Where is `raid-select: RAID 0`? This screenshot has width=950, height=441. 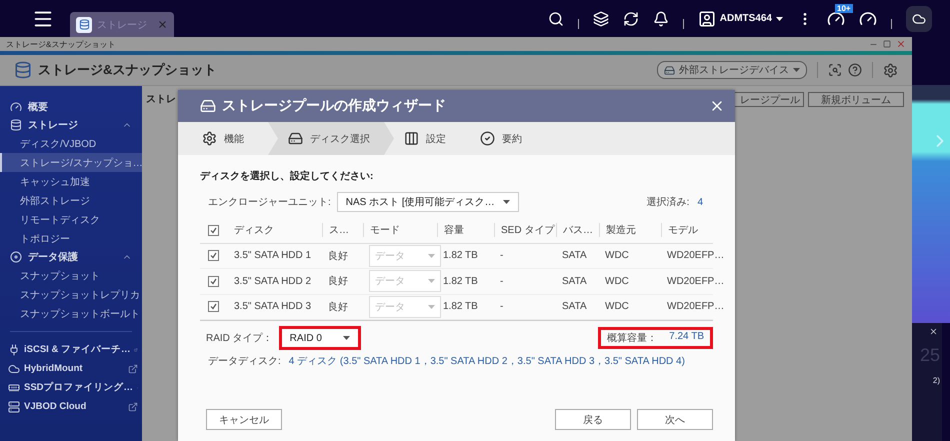
raid-select: RAID 0 is located at coordinates (319, 338).